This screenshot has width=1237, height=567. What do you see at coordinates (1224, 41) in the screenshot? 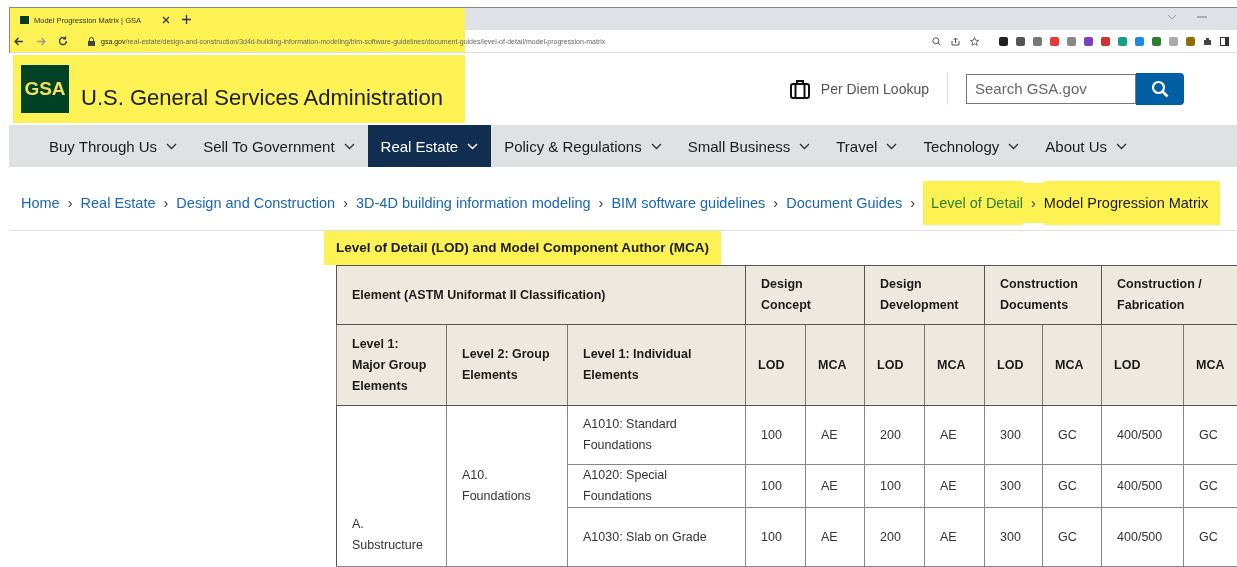
I see `side-panel-icon` at bounding box center [1224, 41].